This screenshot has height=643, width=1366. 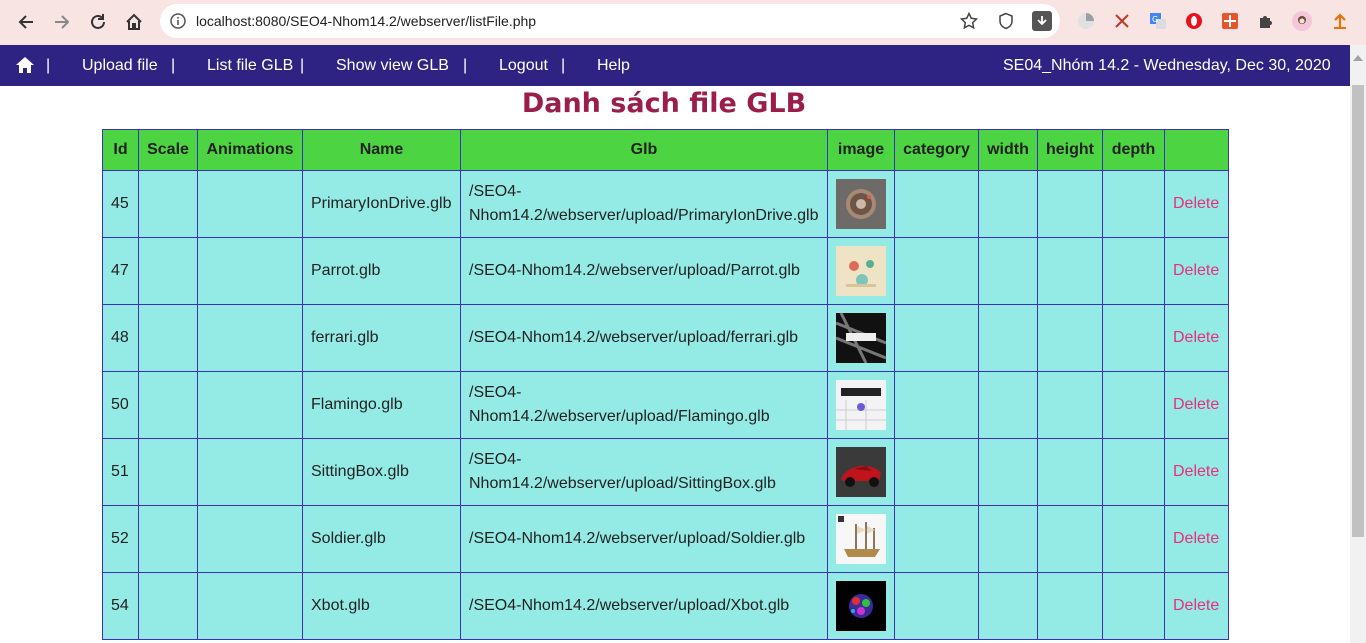 I want to click on forward-icon, so click(x=62, y=22).